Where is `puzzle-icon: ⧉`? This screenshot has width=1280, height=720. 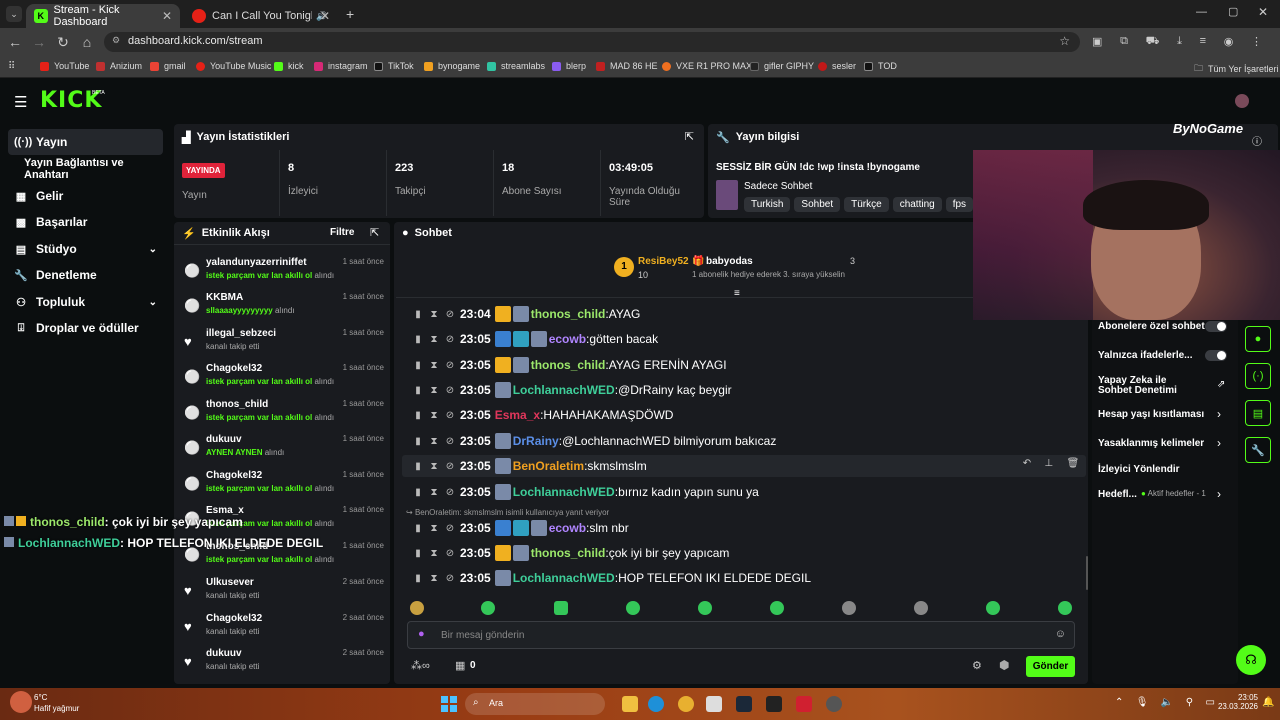 puzzle-icon: ⧉ is located at coordinates (1124, 42).